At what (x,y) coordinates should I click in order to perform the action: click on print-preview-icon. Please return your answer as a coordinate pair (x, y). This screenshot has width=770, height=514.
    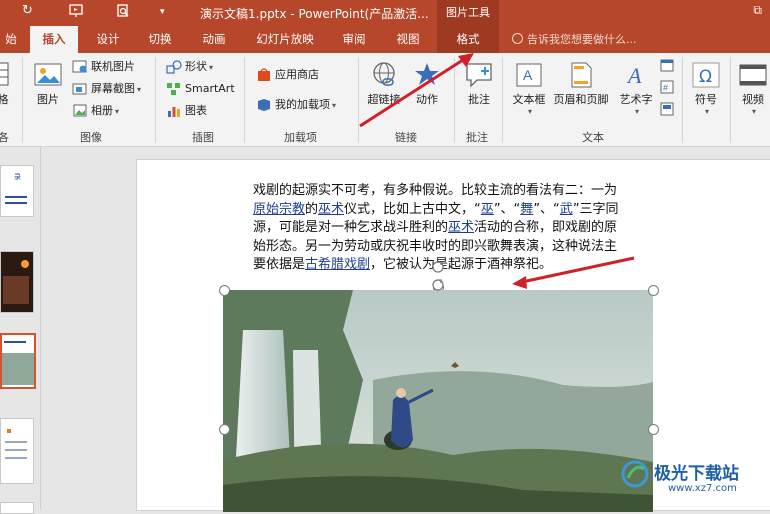
    Looking at the image, I should click on (123, 13).